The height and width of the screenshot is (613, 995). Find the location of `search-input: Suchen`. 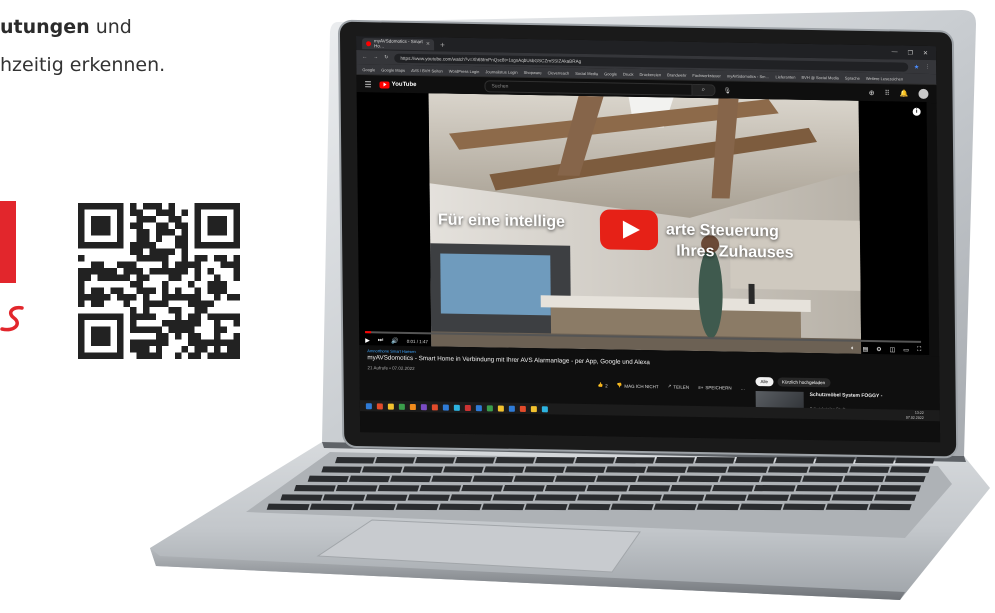

search-input: Suchen is located at coordinates (588, 88).